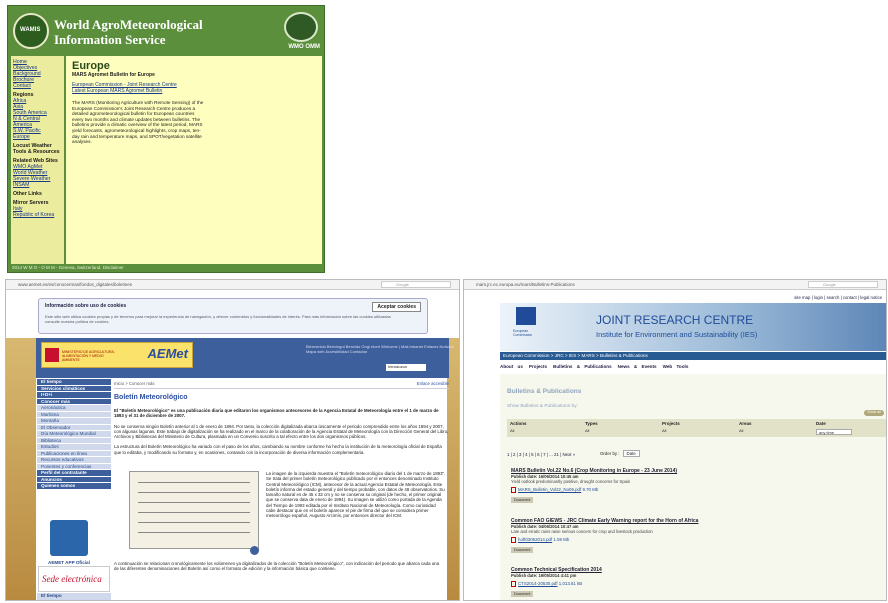 The image size is (888, 603). Describe the element at coordinates (37, 185) in the screenshot. I see `nav-link-insam: INSAM` at that location.